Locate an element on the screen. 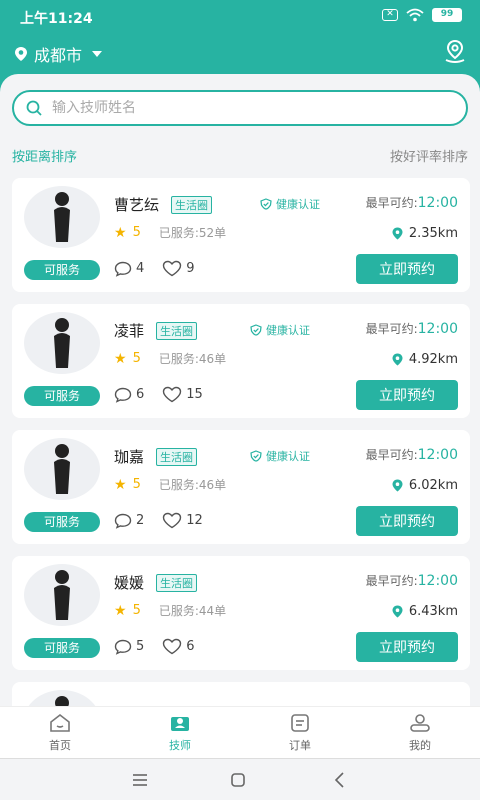 The width and height of the screenshot is (480, 800). tab-home: 首页 is located at coordinates (60, 732).